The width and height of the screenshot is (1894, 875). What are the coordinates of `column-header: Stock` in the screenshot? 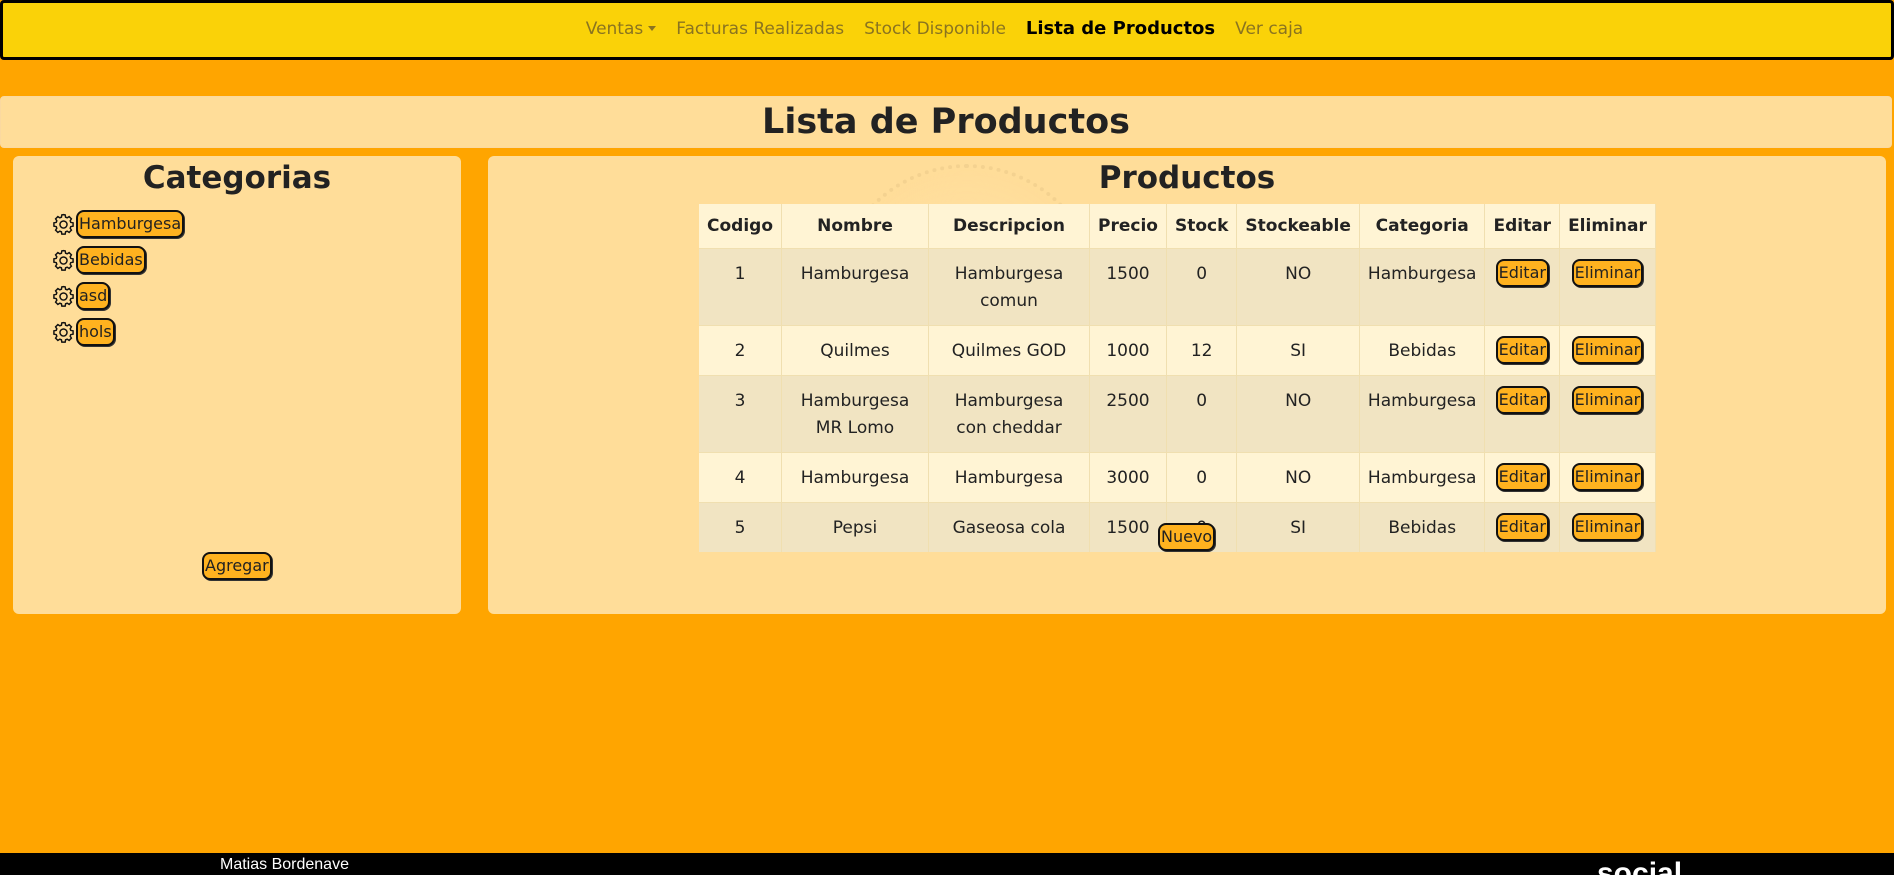 It's located at (1202, 226).